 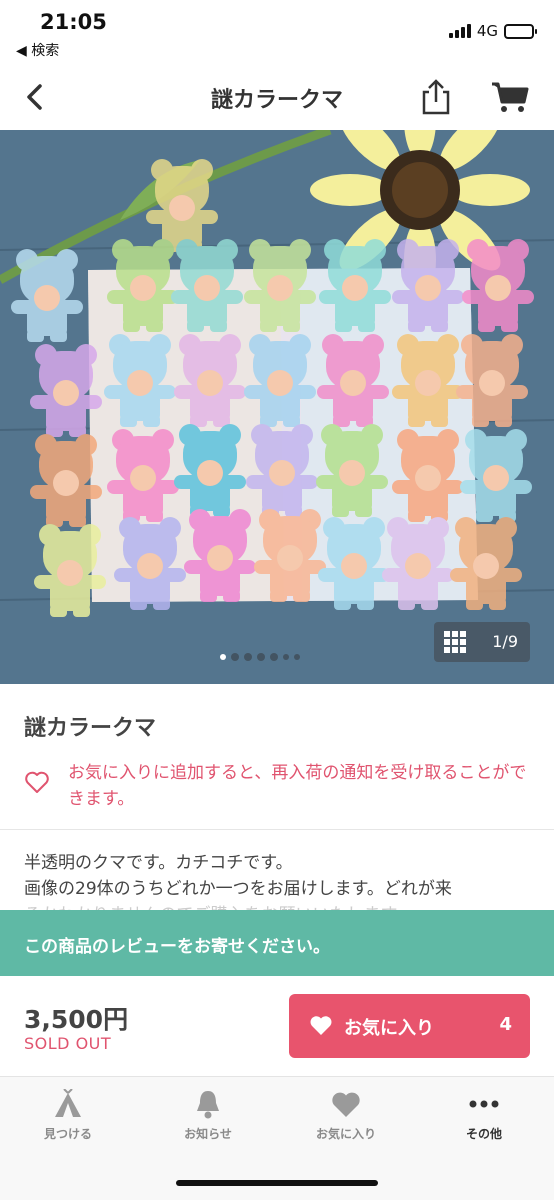 What do you see at coordinates (37, 50) in the screenshot?
I see `back-to-search-link: ◀ 検索` at bounding box center [37, 50].